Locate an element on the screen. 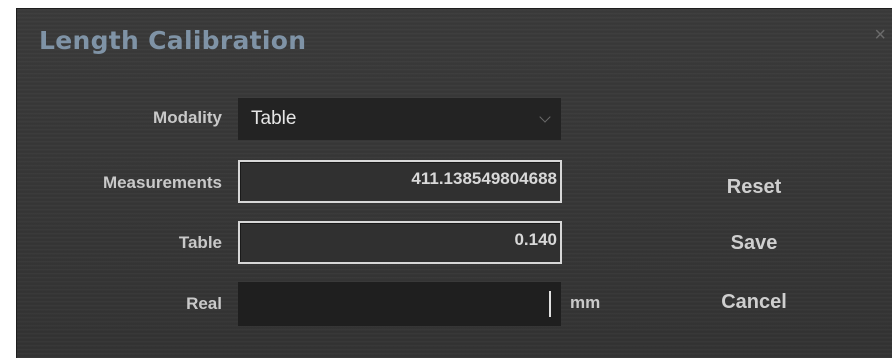 The height and width of the screenshot is (358, 894). modality-selected-value: Table is located at coordinates (274, 118).